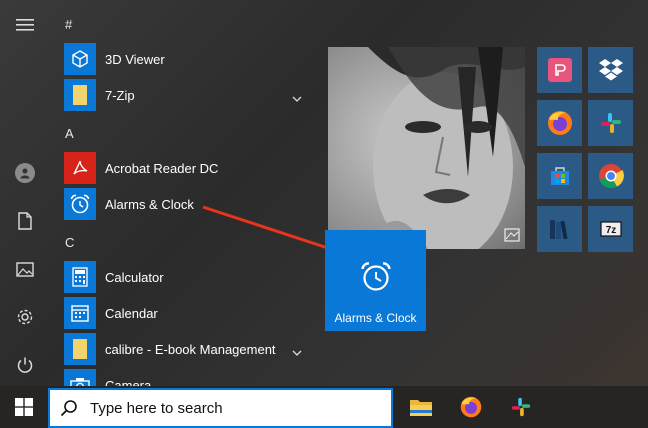  What do you see at coordinates (68, 408) in the screenshot?
I see `search-icon` at bounding box center [68, 408].